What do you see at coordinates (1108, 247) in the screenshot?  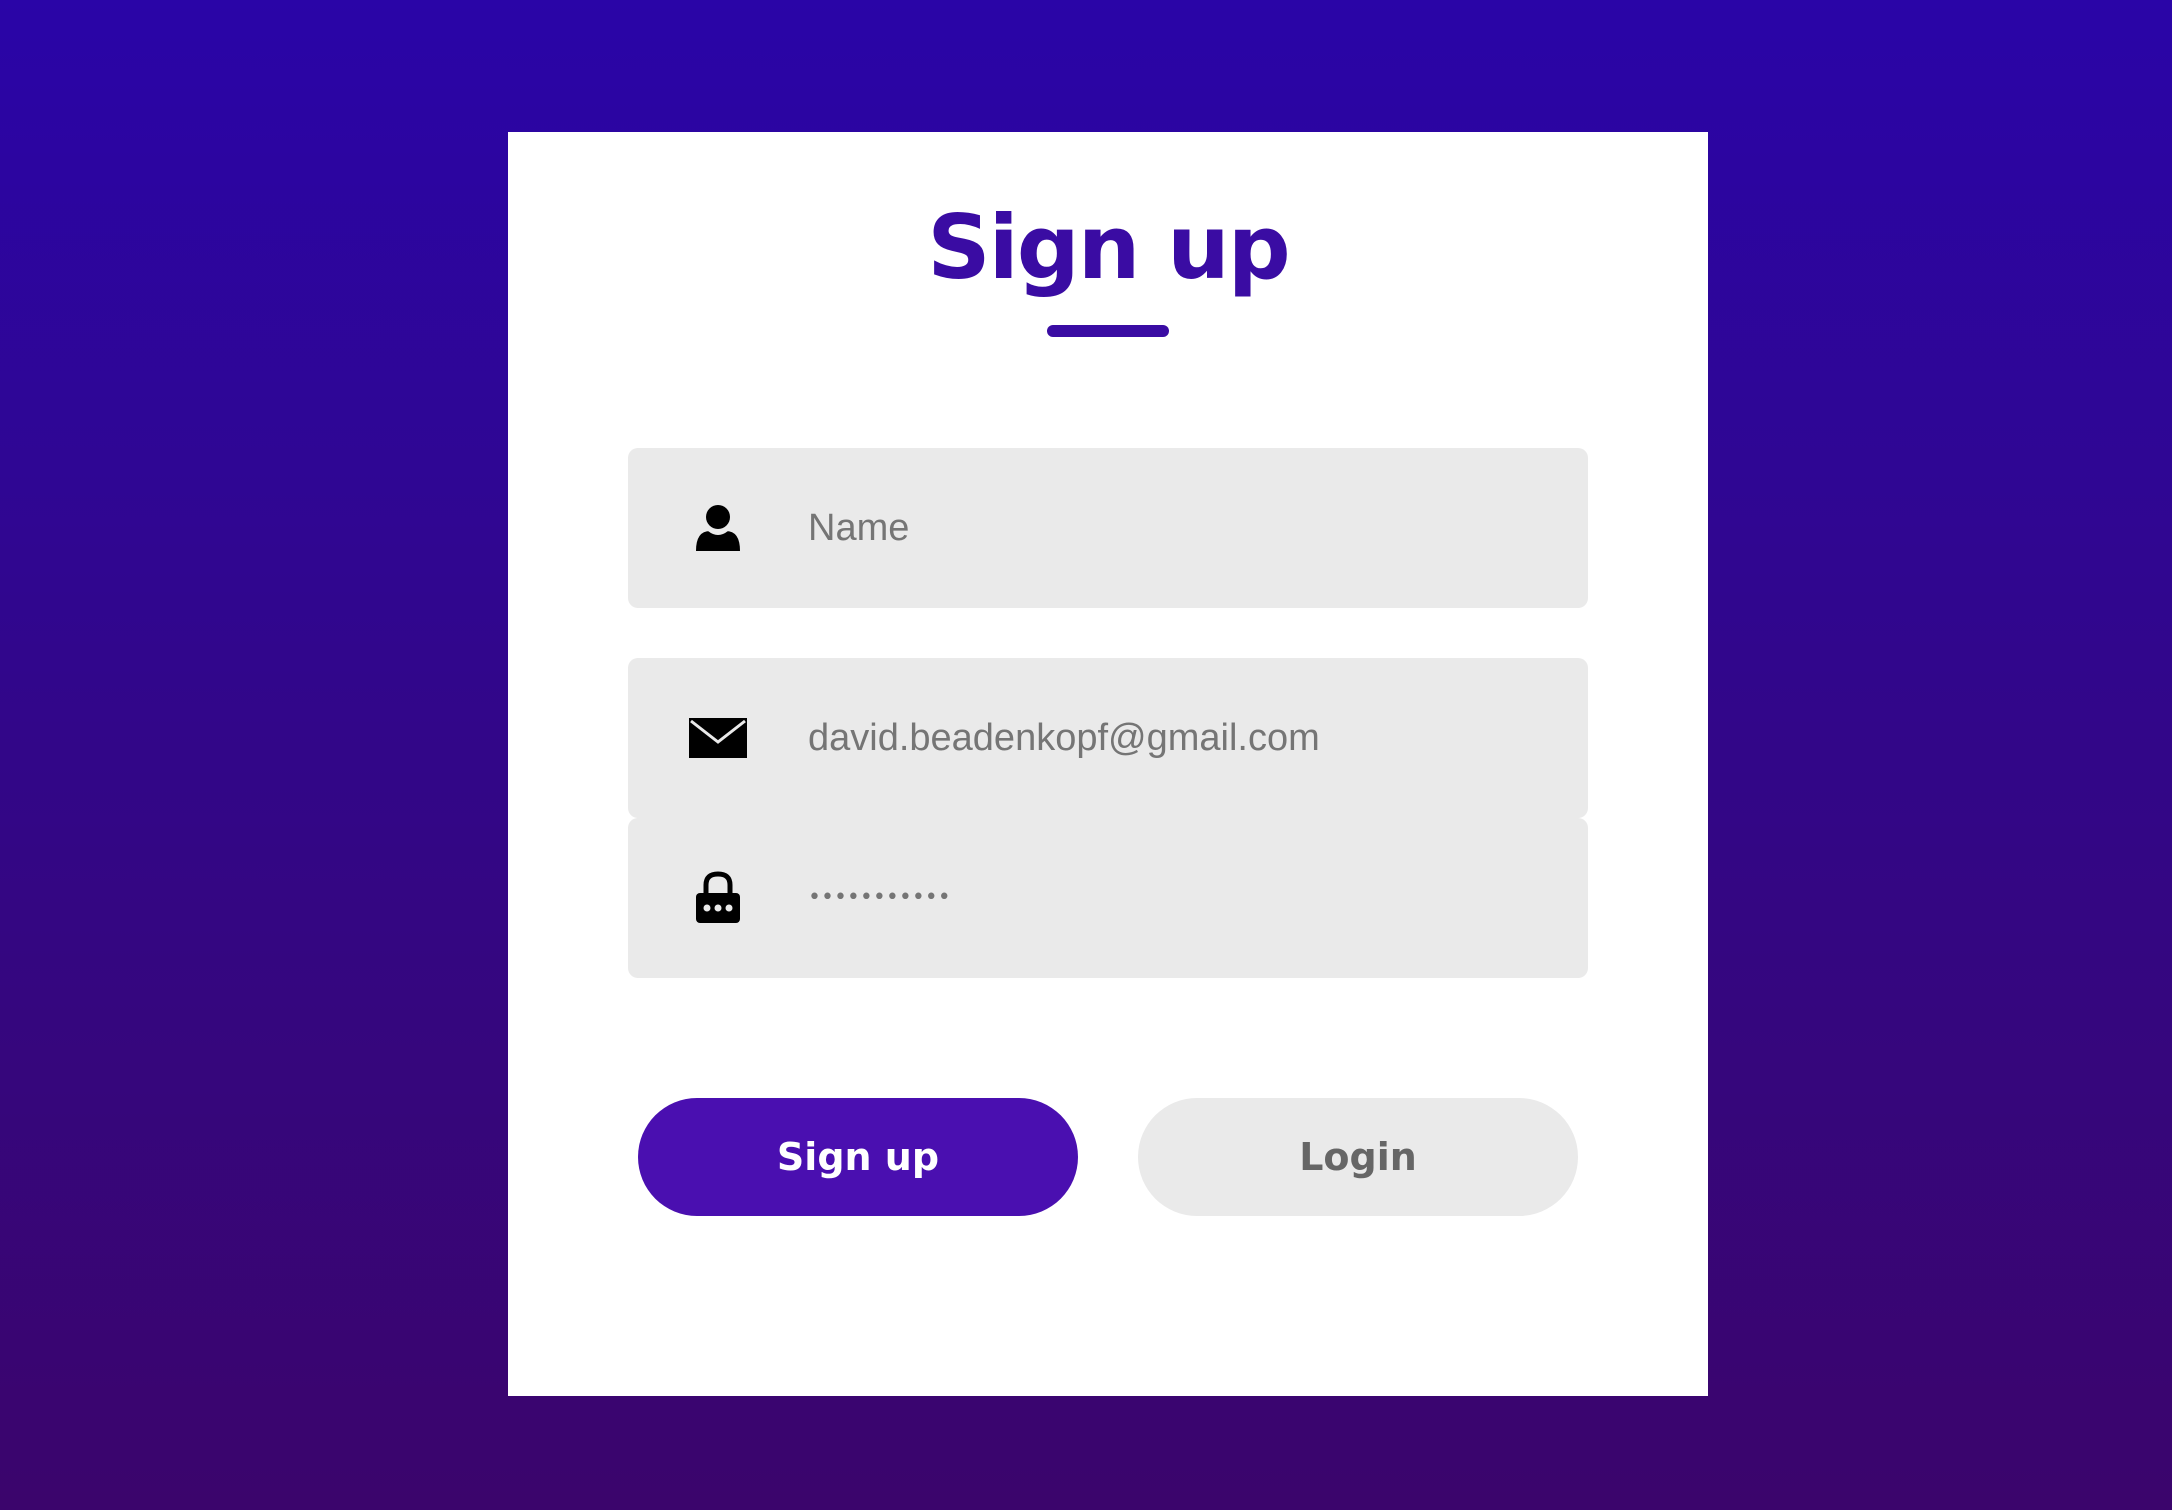 I see `page-title: Sign up` at bounding box center [1108, 247].